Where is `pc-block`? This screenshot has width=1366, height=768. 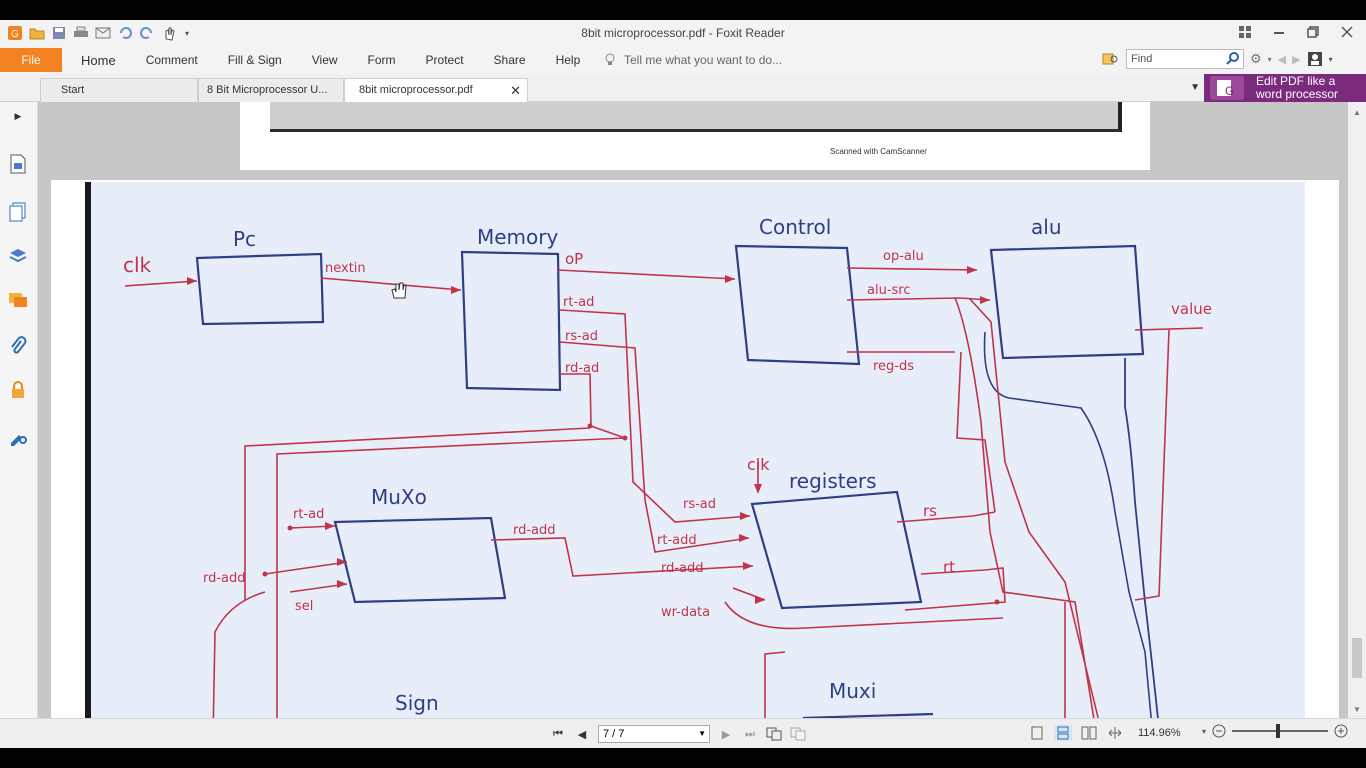
pc-block is located at coordinates (260, 289).